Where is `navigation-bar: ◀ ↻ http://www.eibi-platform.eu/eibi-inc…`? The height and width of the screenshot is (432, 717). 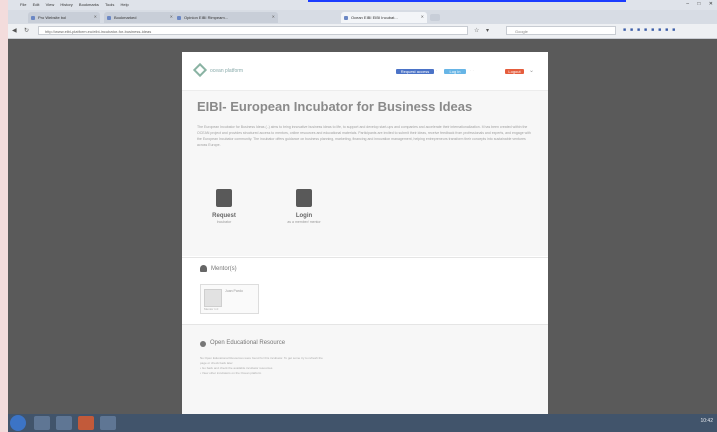 navigation-bar: ◀ ↻ http://www.eibi-platform.eu/eibi-inc… is located at coordinates (362, 31).